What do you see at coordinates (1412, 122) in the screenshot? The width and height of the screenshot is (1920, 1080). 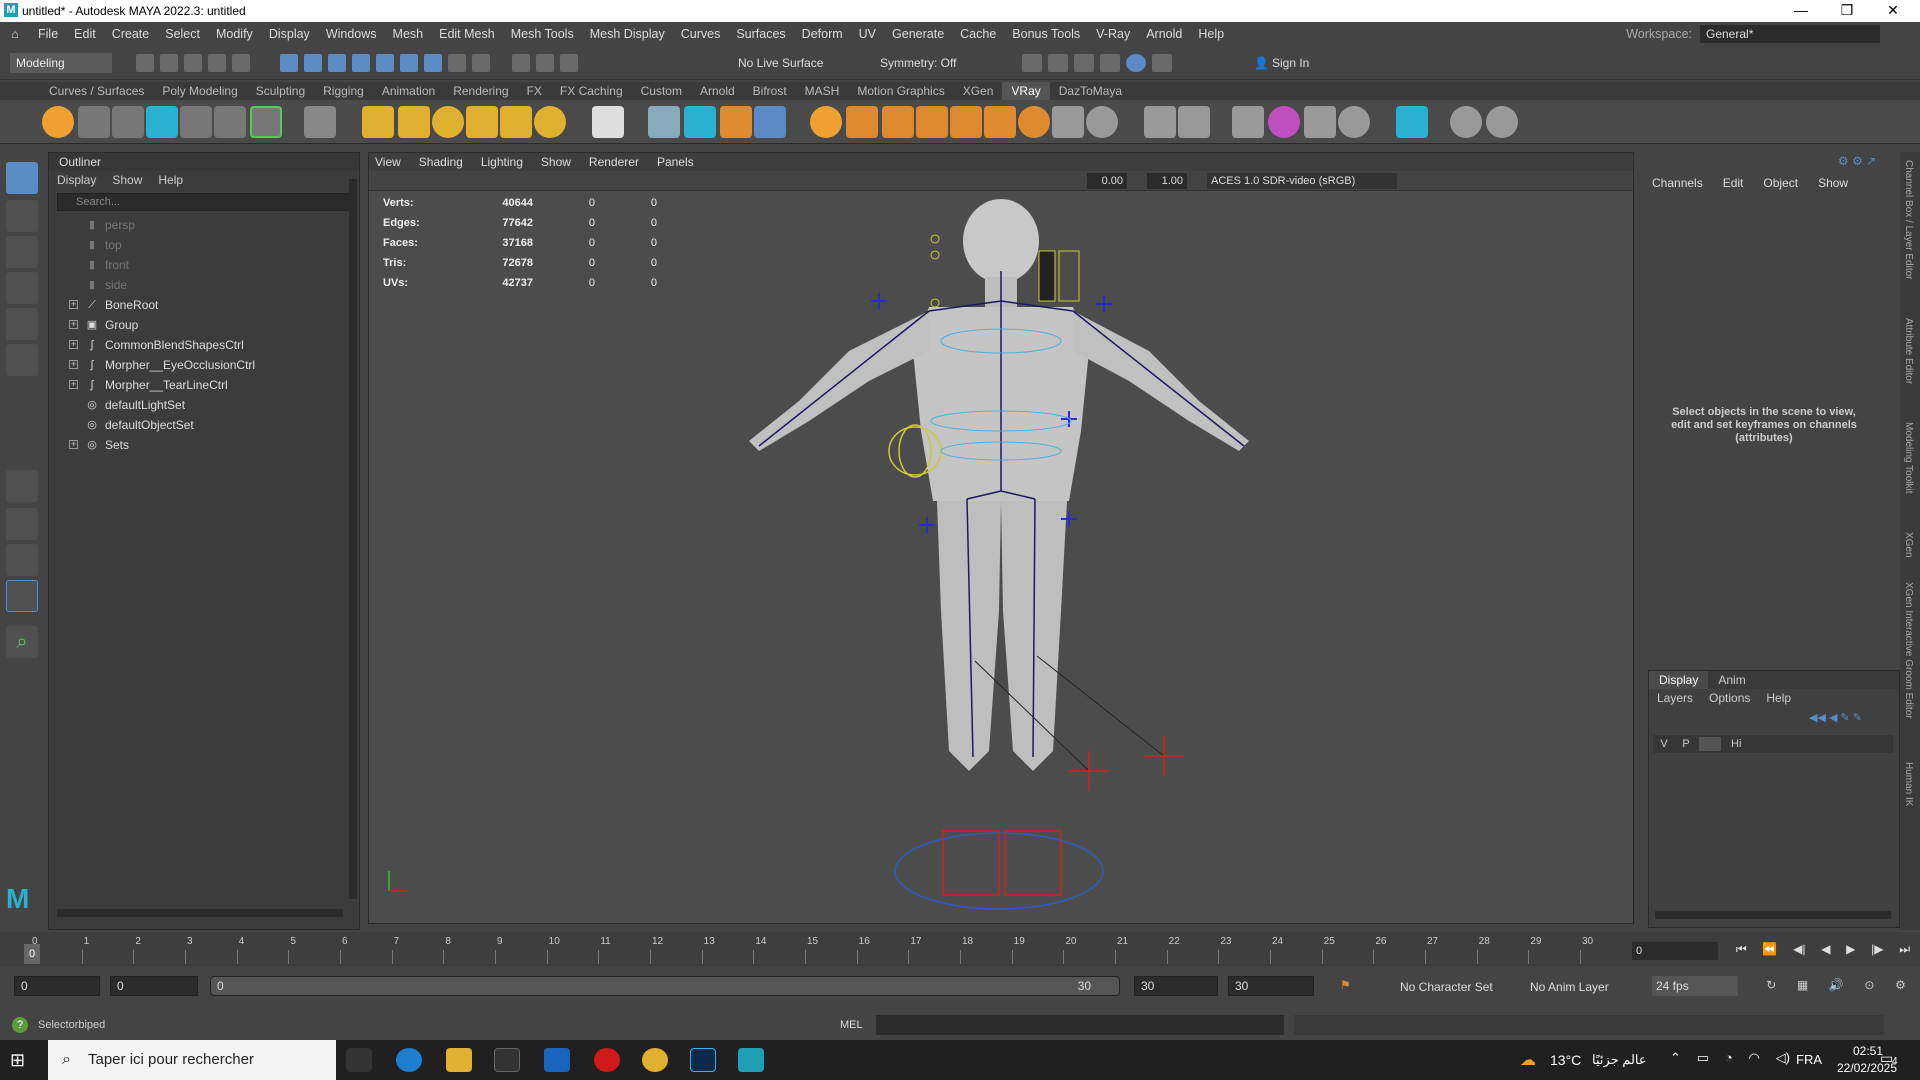 I see `vray-vrscene-icon` at bounding box center [1412, 122].